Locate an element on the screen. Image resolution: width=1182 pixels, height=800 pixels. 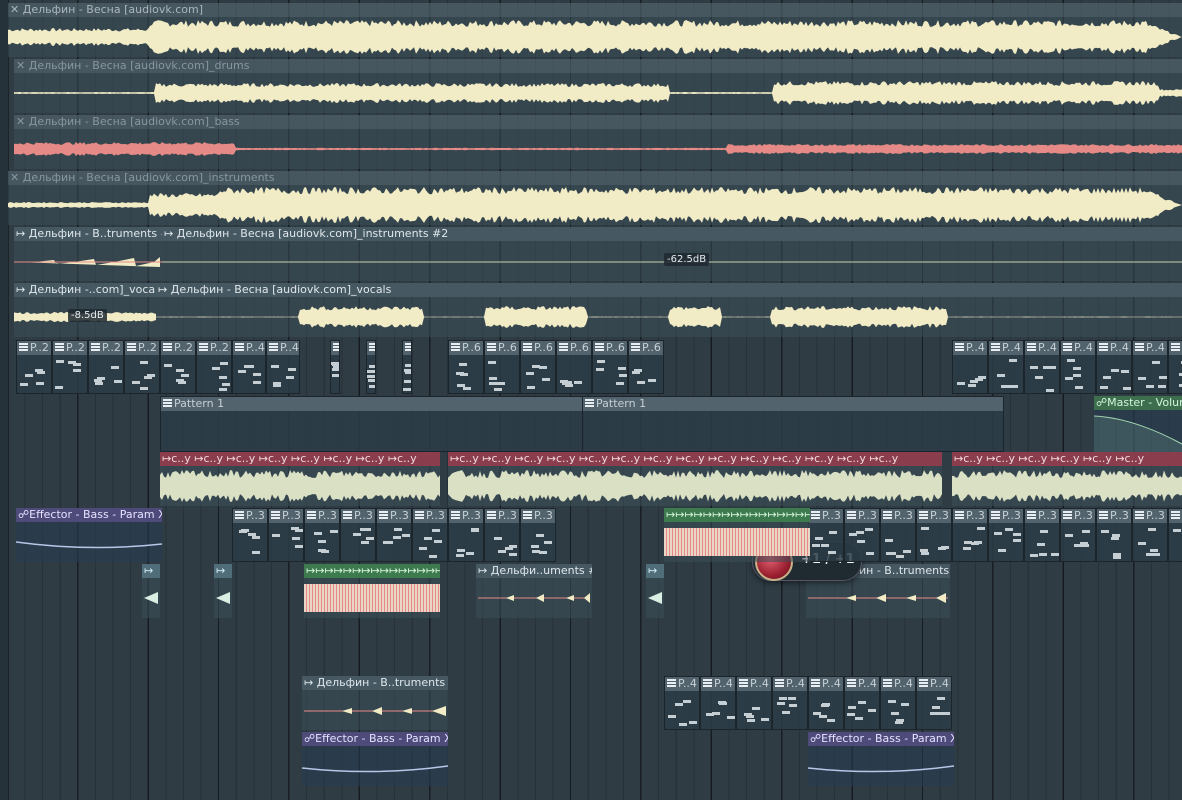
audio-slice-group: ↦↦↦↦↦↦↦↦↦↦↦↦↦↦↦↦ is located at coordinates (737, 535).